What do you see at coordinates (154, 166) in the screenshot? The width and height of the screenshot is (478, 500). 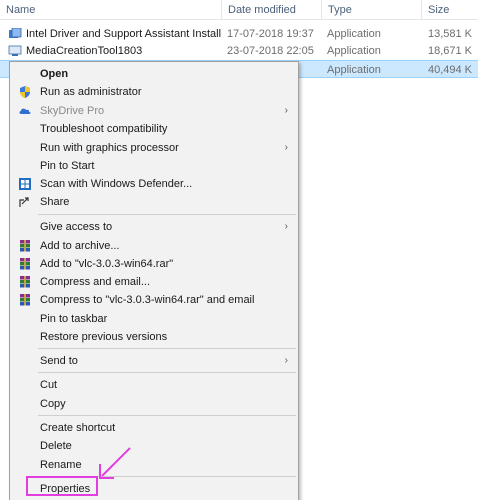 I see `menu-item-pin-to-start: Pin to Start` at bounding box center [154, 166].